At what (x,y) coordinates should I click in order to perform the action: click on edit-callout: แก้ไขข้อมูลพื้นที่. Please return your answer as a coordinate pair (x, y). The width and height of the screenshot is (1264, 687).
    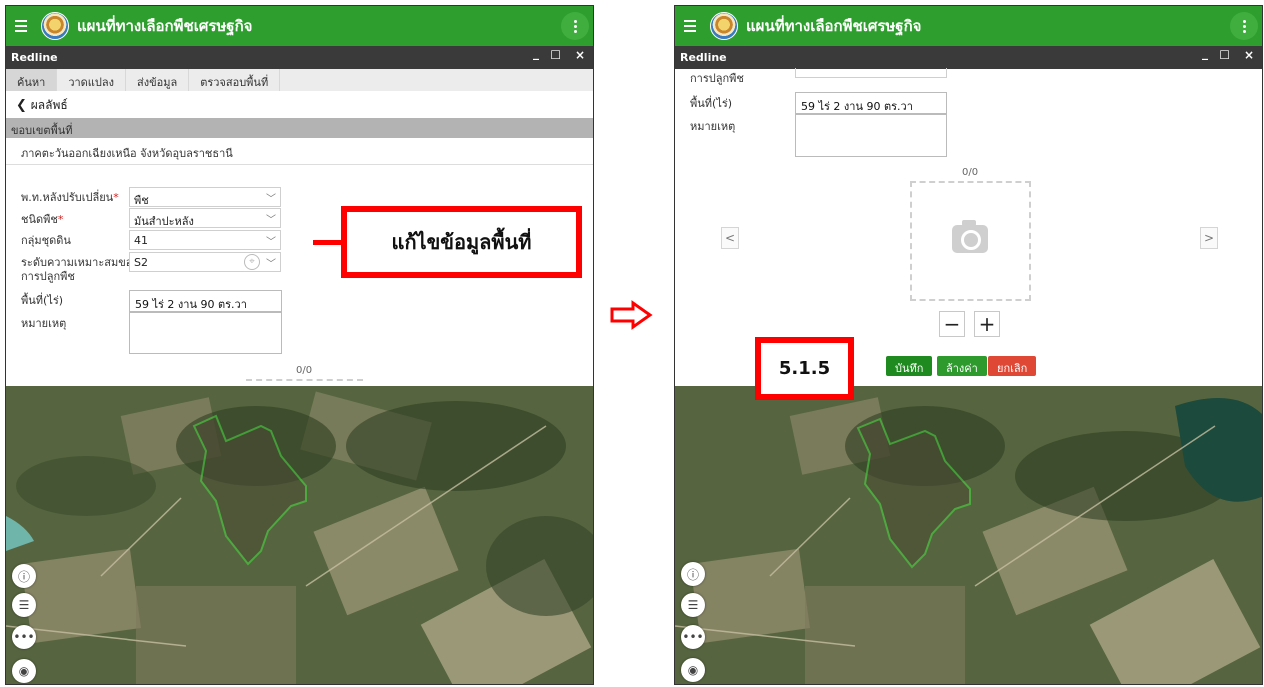
    Looking at the image, I should click on (461, 242).